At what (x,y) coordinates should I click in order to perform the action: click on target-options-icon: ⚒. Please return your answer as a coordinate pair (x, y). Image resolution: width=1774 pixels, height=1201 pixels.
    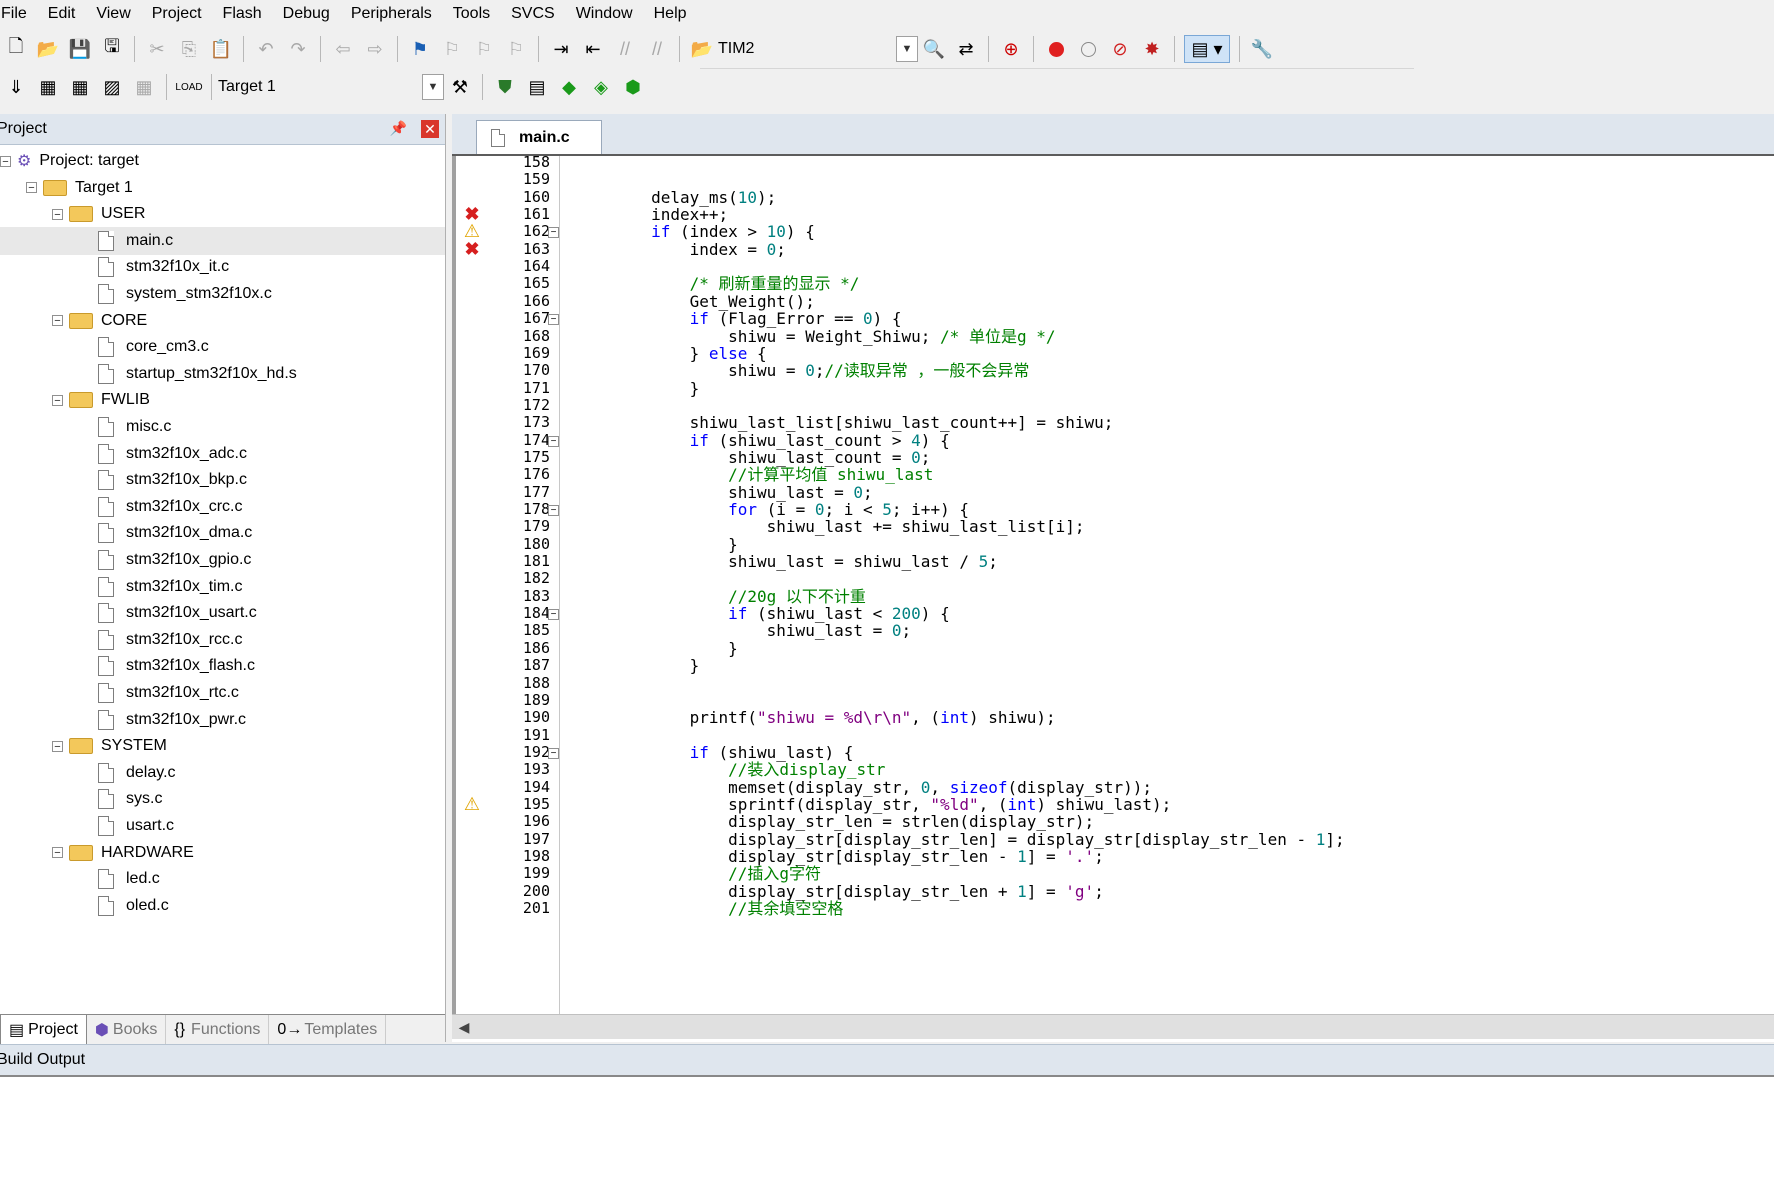
    Looking at the image, I should click on (460, 87).